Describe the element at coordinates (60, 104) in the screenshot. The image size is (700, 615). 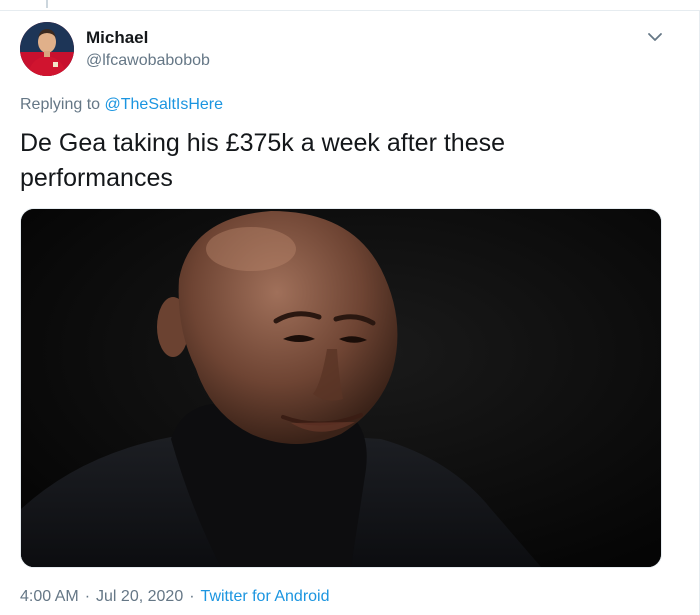
I see `replying-to-prefix: Replying to` at that location.